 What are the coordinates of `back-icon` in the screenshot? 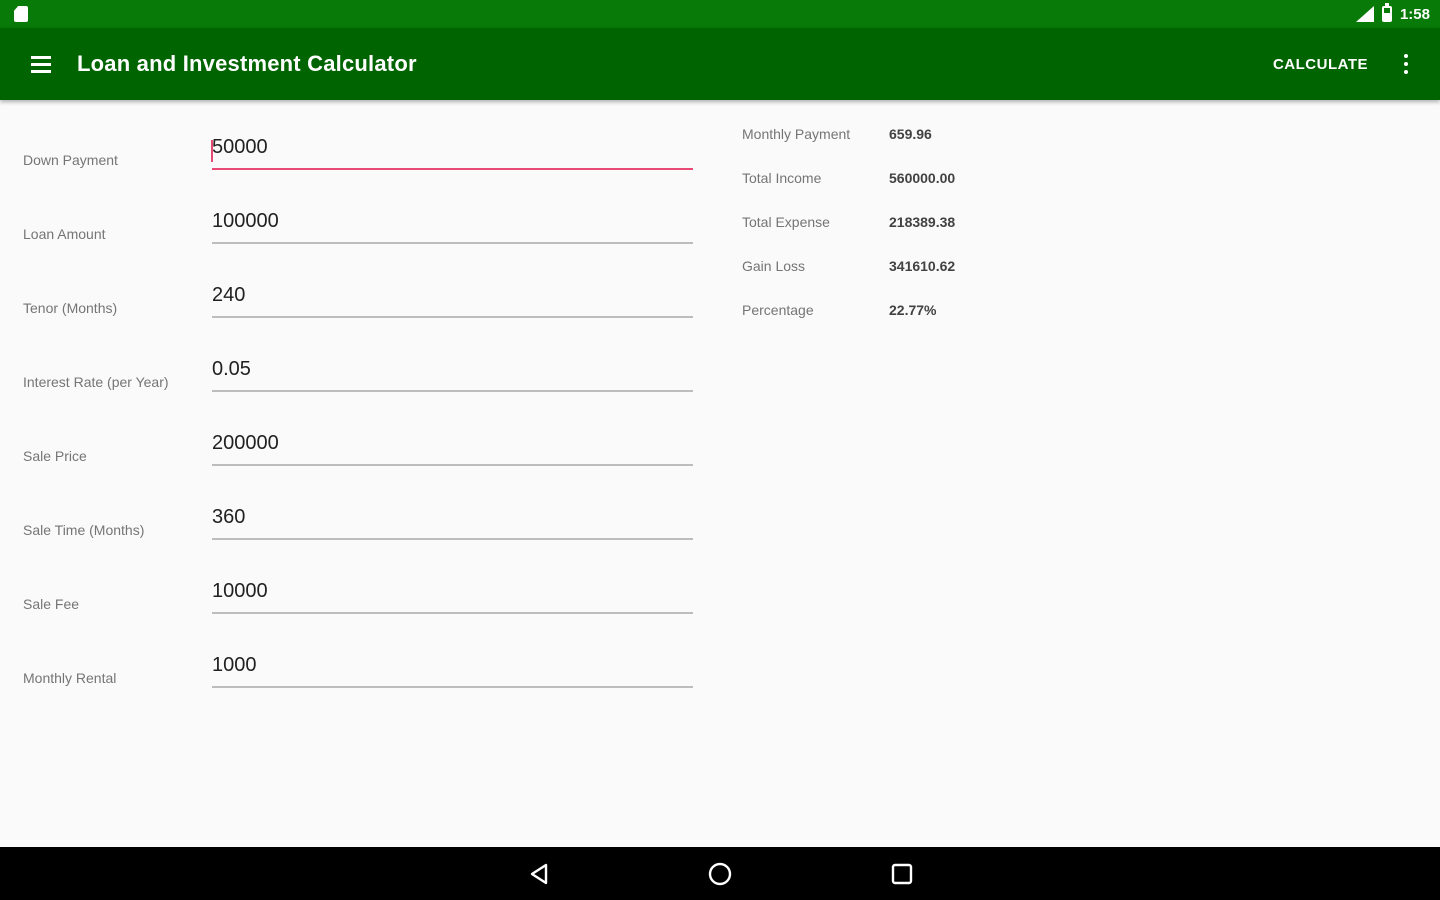 It's located at (539, 874).